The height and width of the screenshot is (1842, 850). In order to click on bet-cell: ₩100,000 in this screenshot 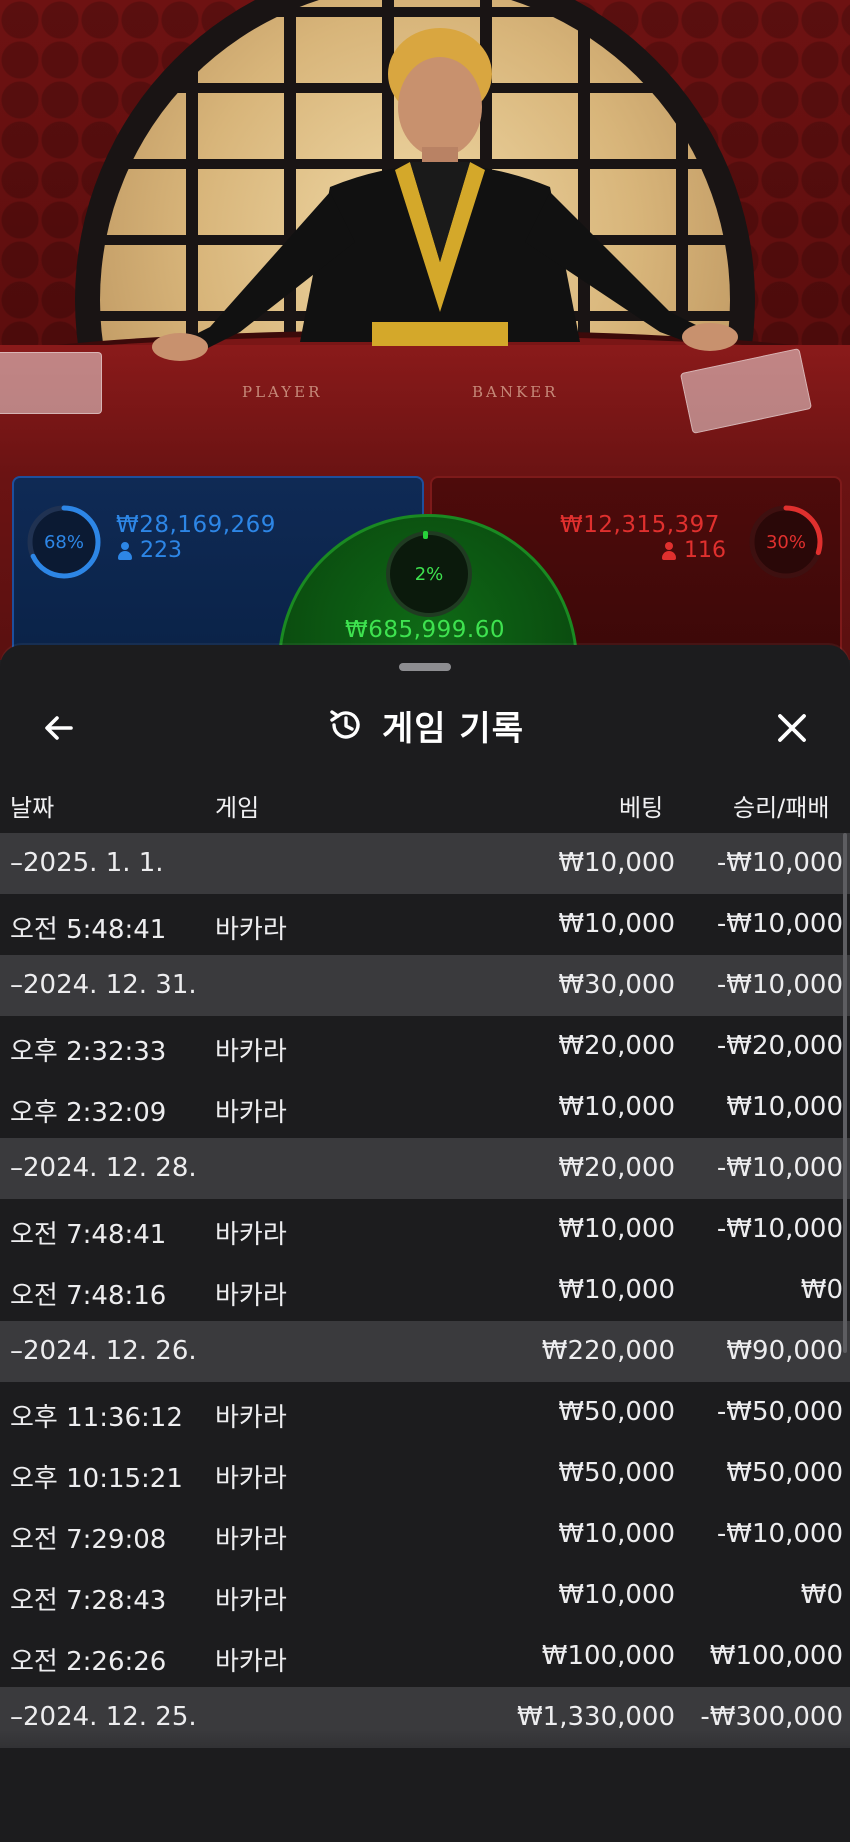, I will do `click(608, 1656)`.